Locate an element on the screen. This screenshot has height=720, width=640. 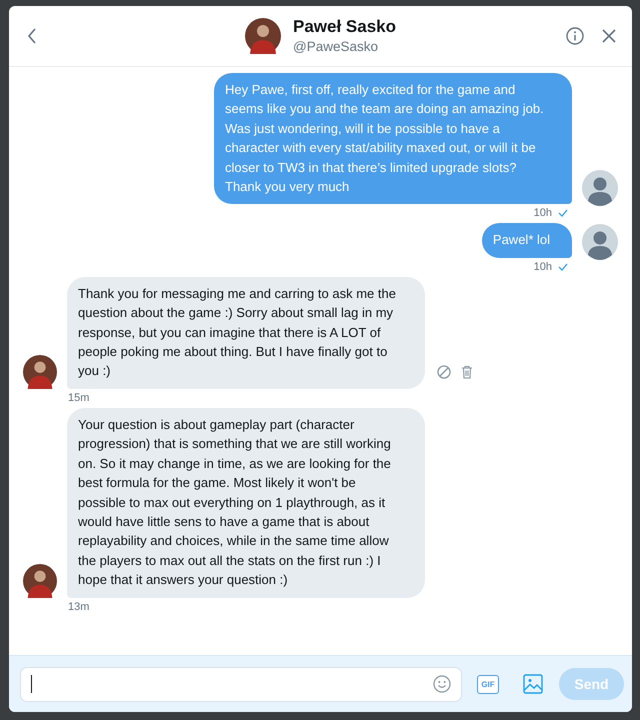
message-bubble: Pawel* lol is located at coordinates (527, 240).